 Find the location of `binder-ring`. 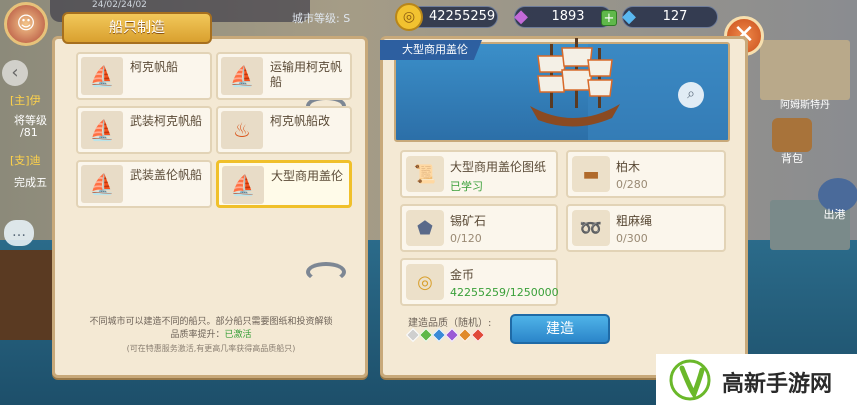

binder-ring is located at coordinates (326, 272).